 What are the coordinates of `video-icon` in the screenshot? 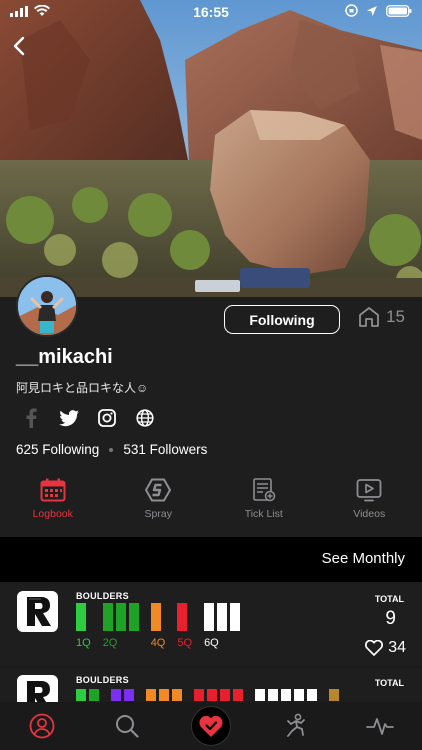 It's located at (369, 490).